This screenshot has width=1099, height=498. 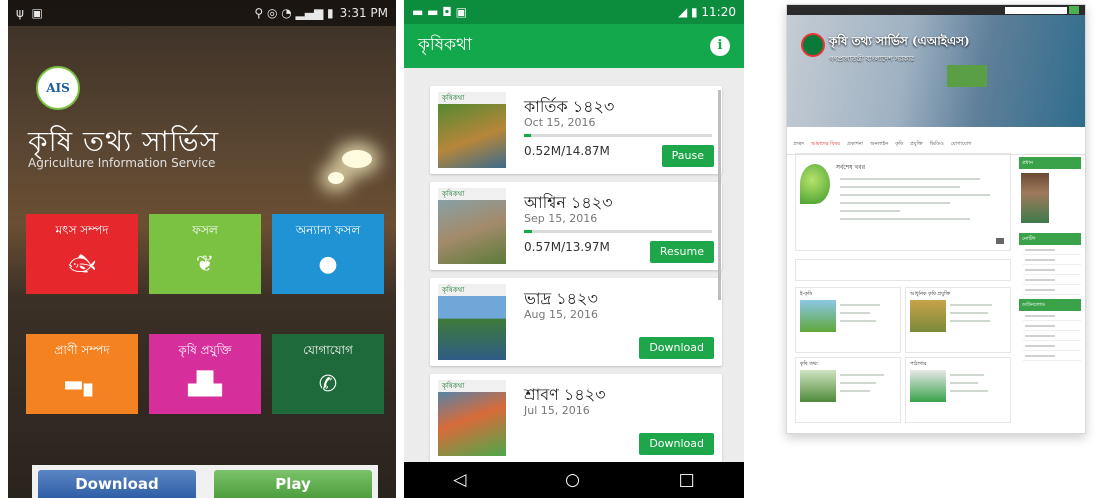 I want to click on sidebar-heading: নোটিশ, so click(x=1050, y=239).